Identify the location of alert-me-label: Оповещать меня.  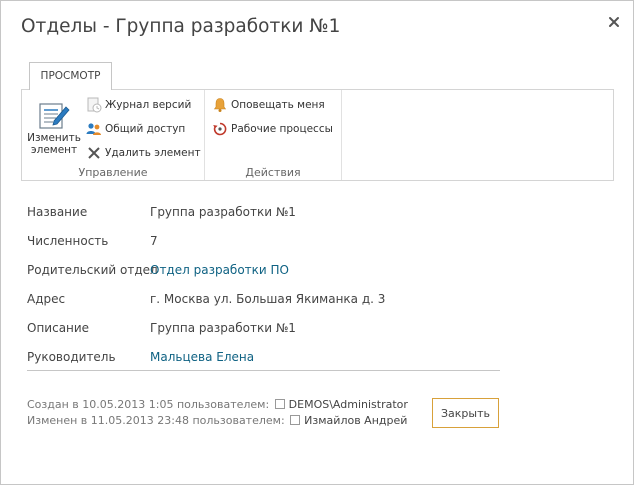
(278, 105).